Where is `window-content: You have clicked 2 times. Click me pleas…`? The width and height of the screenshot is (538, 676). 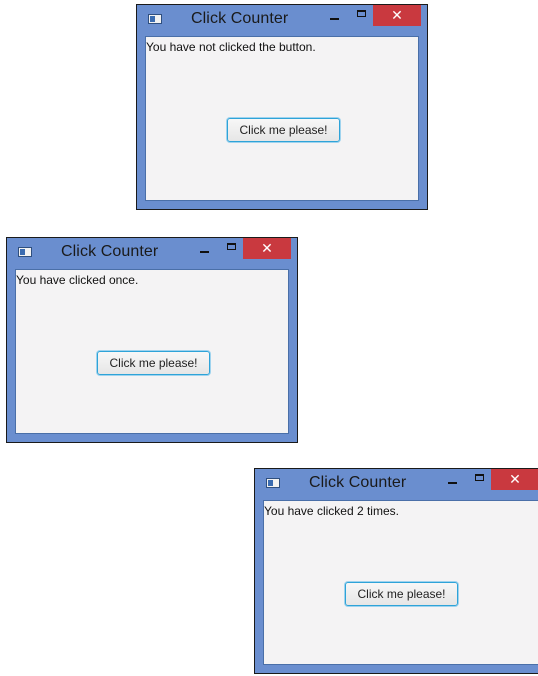
window-content: You have clicked 2 times. Click me pleas… is located at coordinates (400, 582).